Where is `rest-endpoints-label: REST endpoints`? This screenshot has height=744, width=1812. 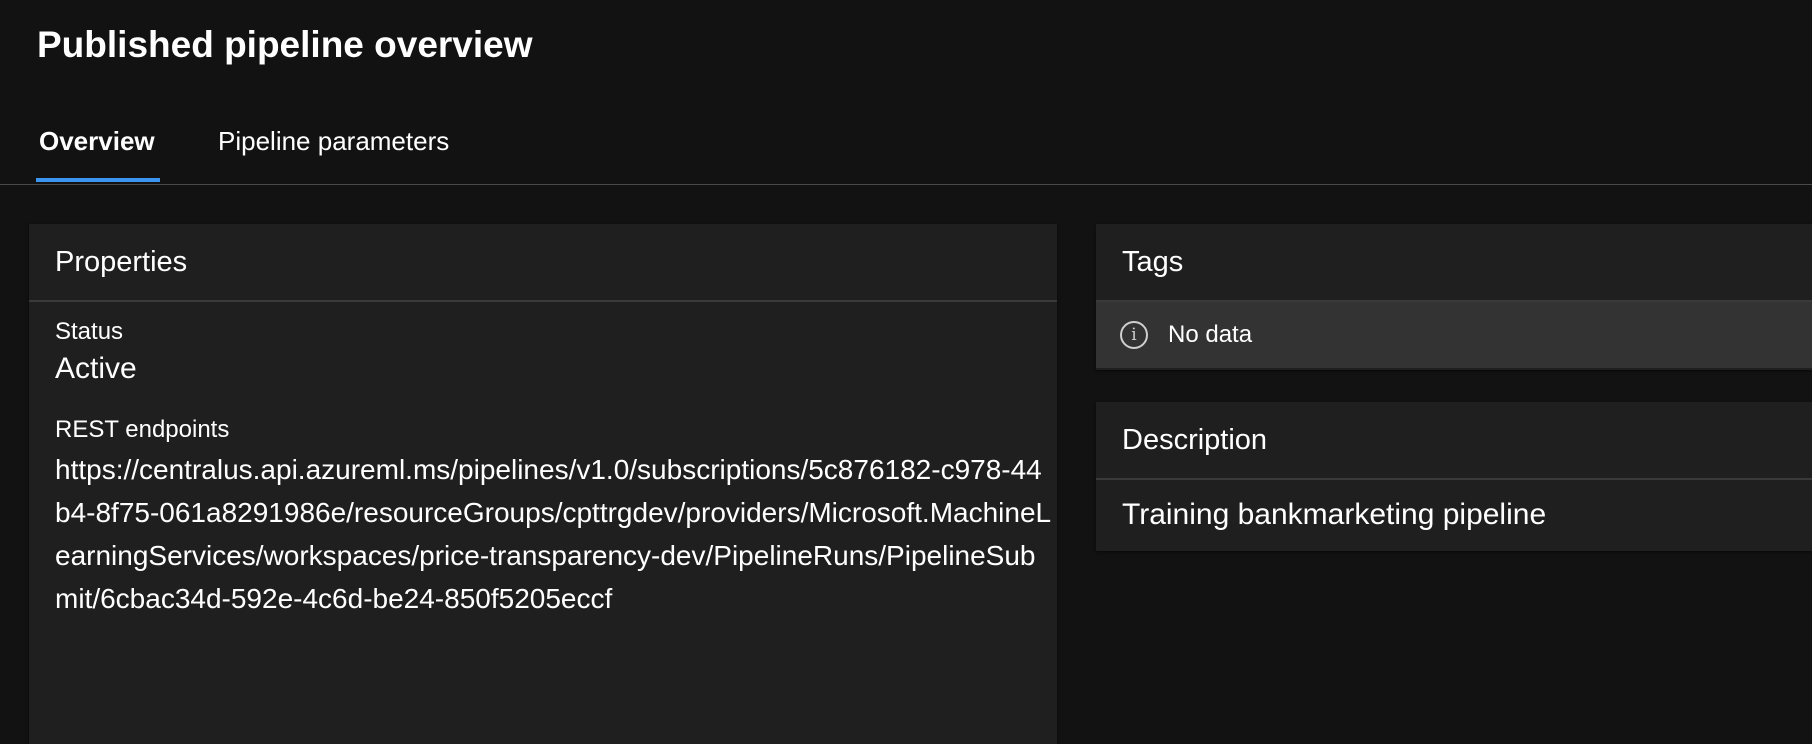 rest-endpoints-label: REST endpoints is located at coordinates (142, 429).